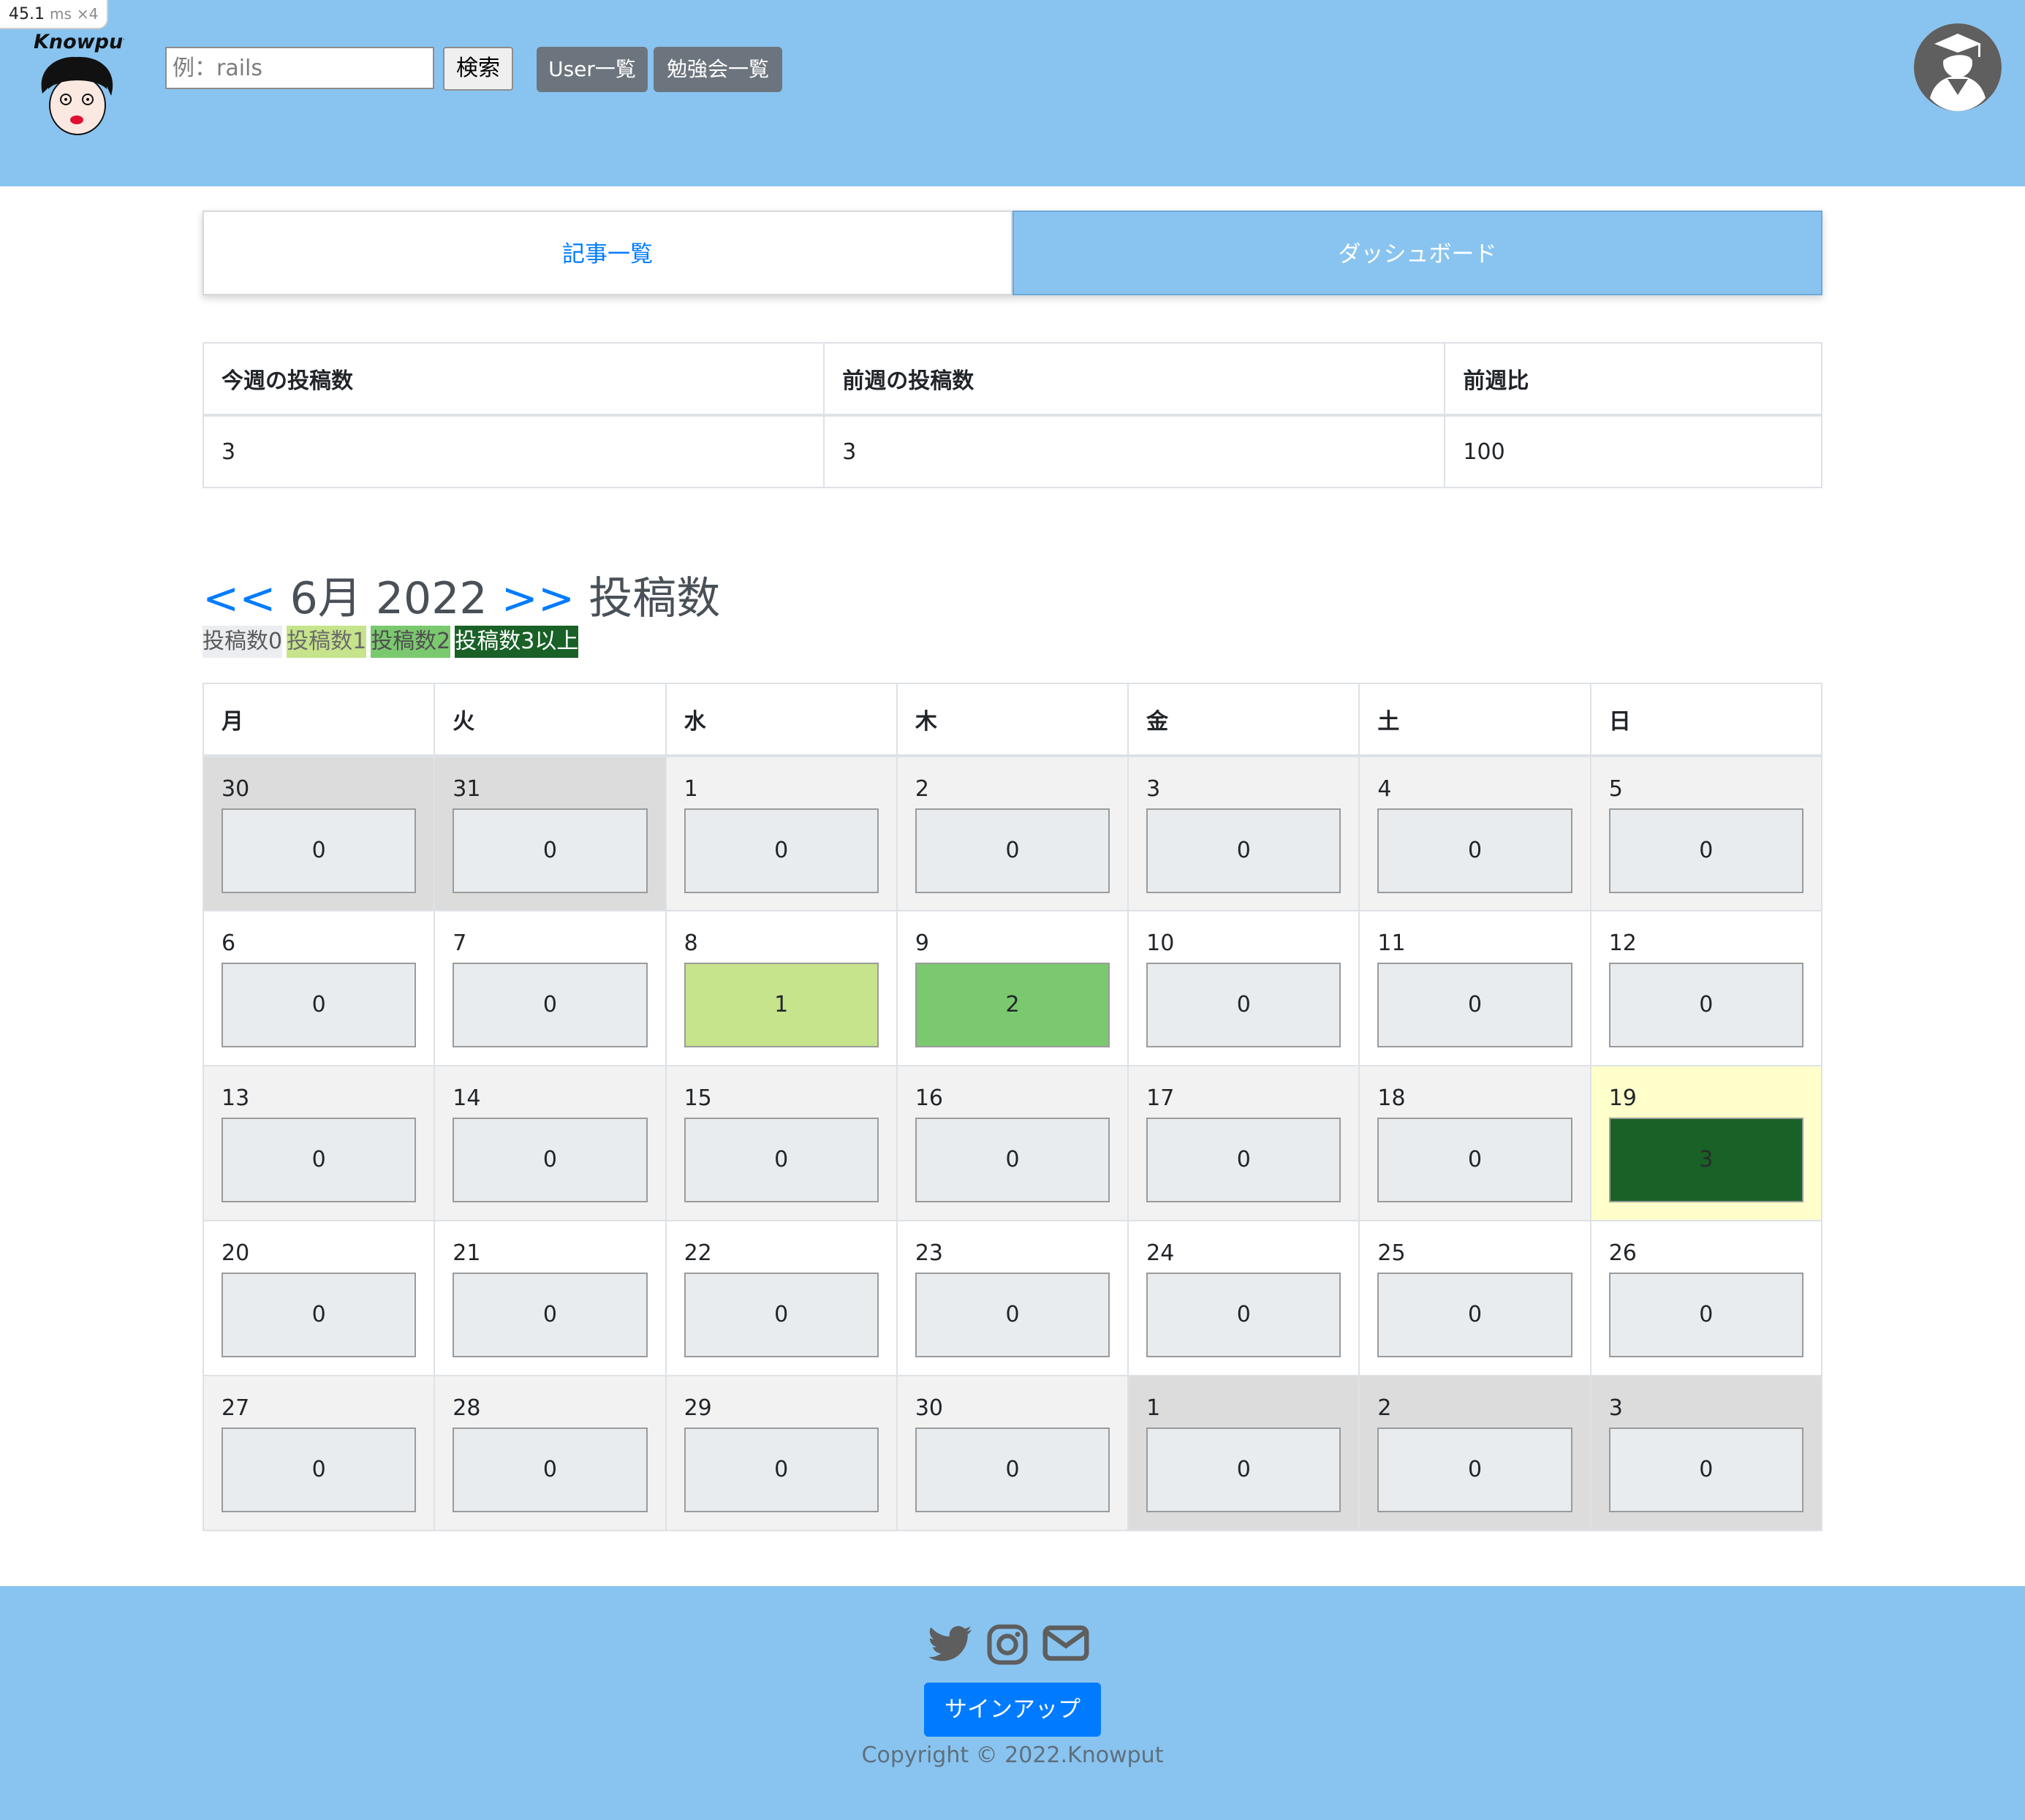  I want to click on instagram-icon, so click(1007, 1644).